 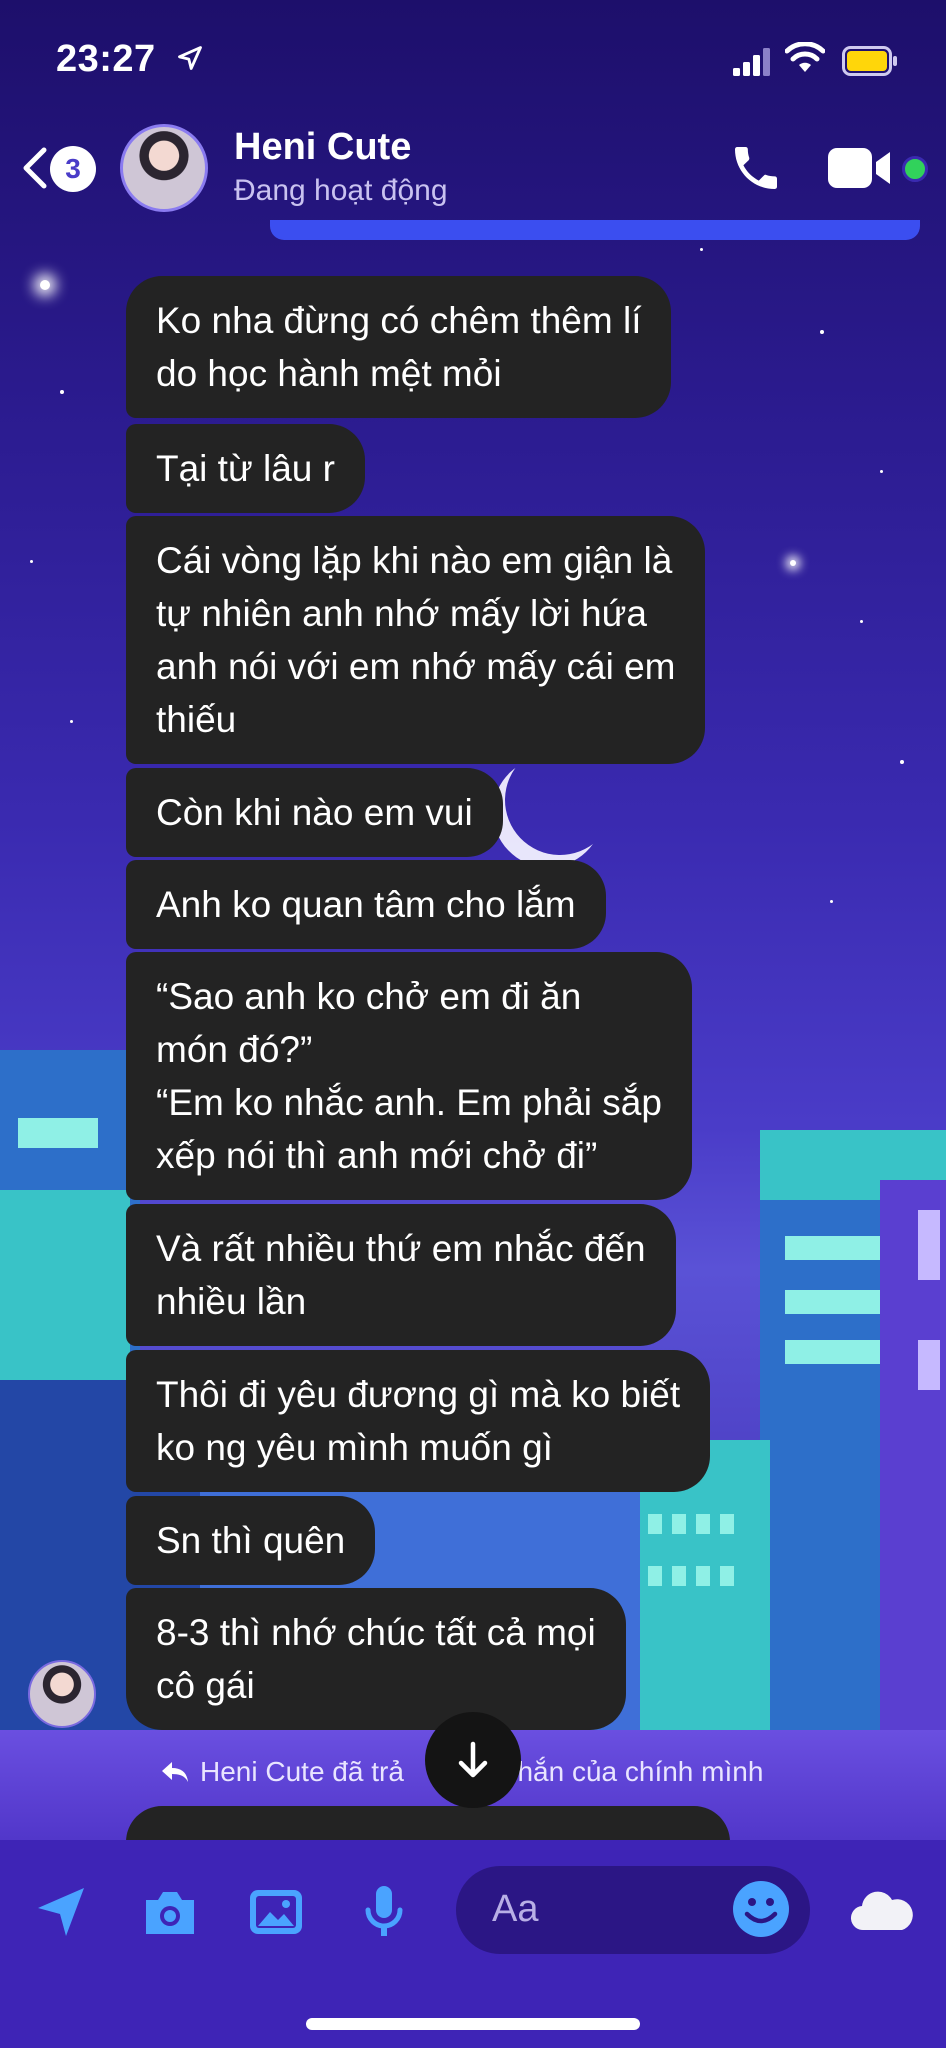 What do you see at coordinates (170, 1912) in the screenshot?
I see `camera-icon` at bounding box center [170, 1912].